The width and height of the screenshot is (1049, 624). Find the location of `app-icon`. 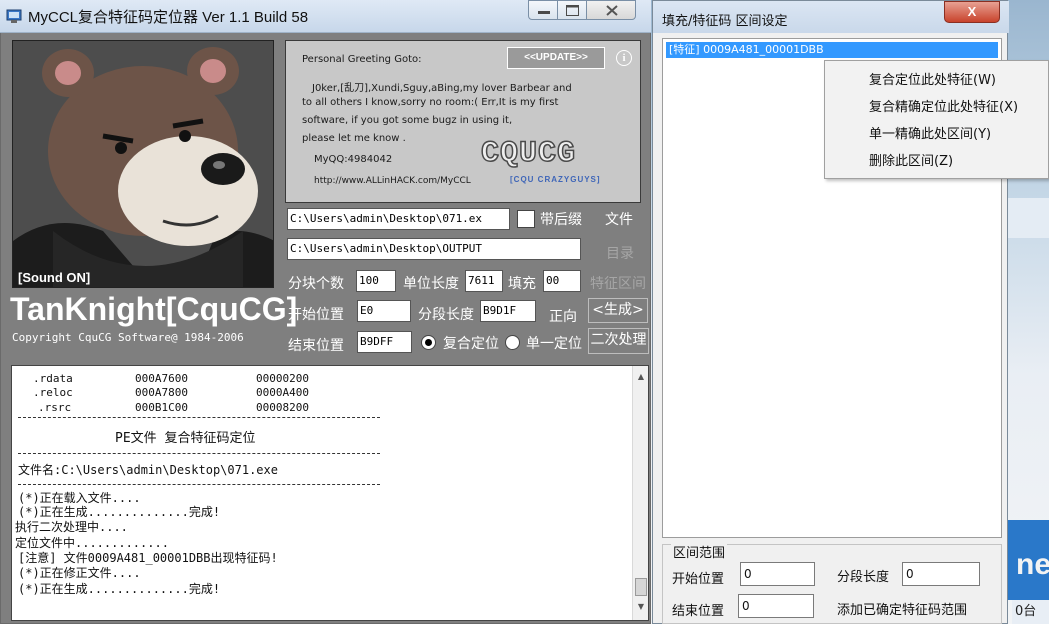

app-icon is located at coordinates (14, 16).